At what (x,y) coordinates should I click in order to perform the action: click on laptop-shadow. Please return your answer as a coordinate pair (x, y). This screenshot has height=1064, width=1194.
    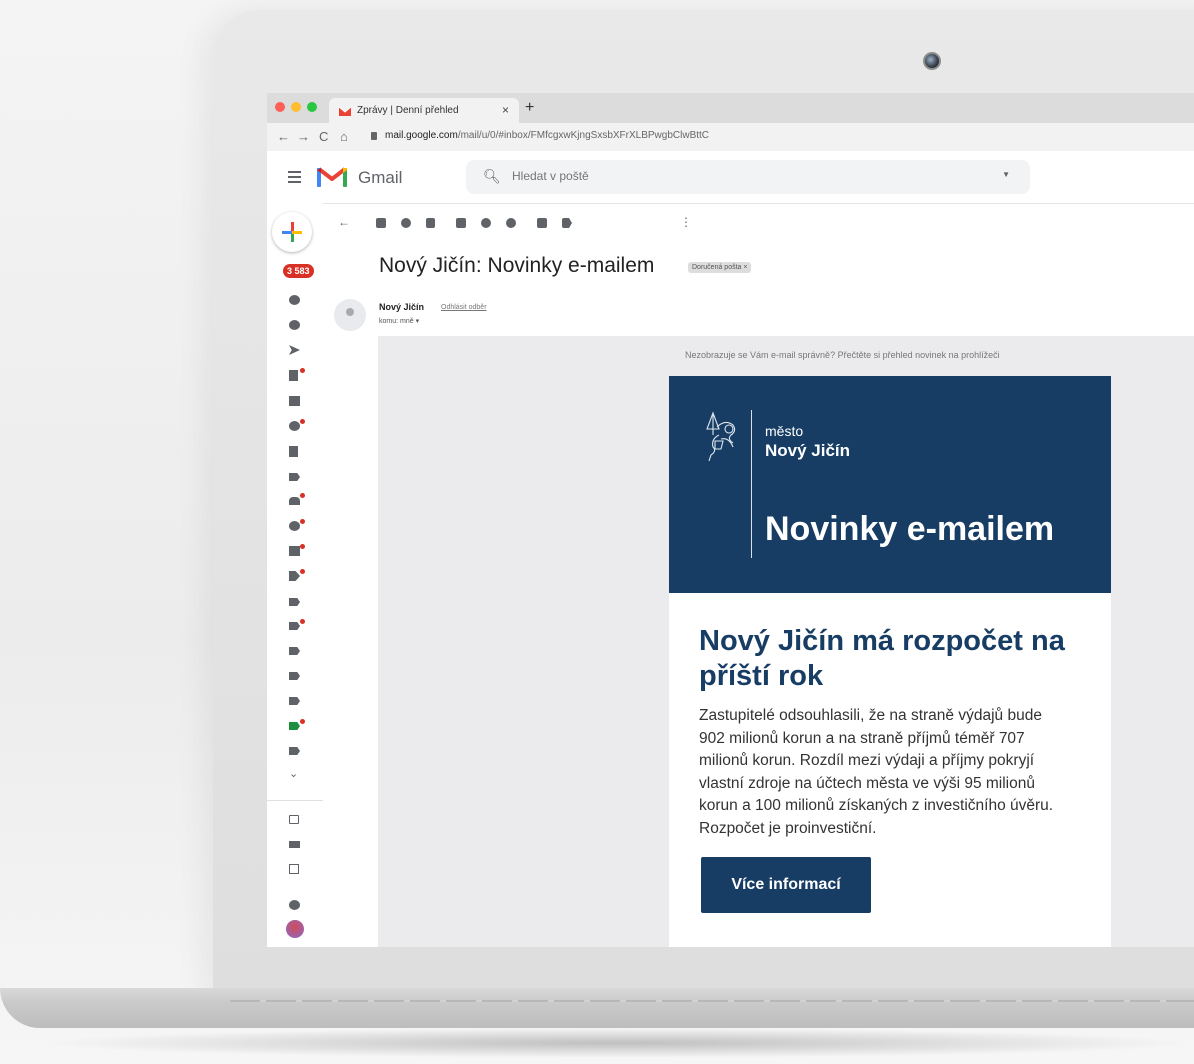
    Looking at the image, I should click on (617, 1043).